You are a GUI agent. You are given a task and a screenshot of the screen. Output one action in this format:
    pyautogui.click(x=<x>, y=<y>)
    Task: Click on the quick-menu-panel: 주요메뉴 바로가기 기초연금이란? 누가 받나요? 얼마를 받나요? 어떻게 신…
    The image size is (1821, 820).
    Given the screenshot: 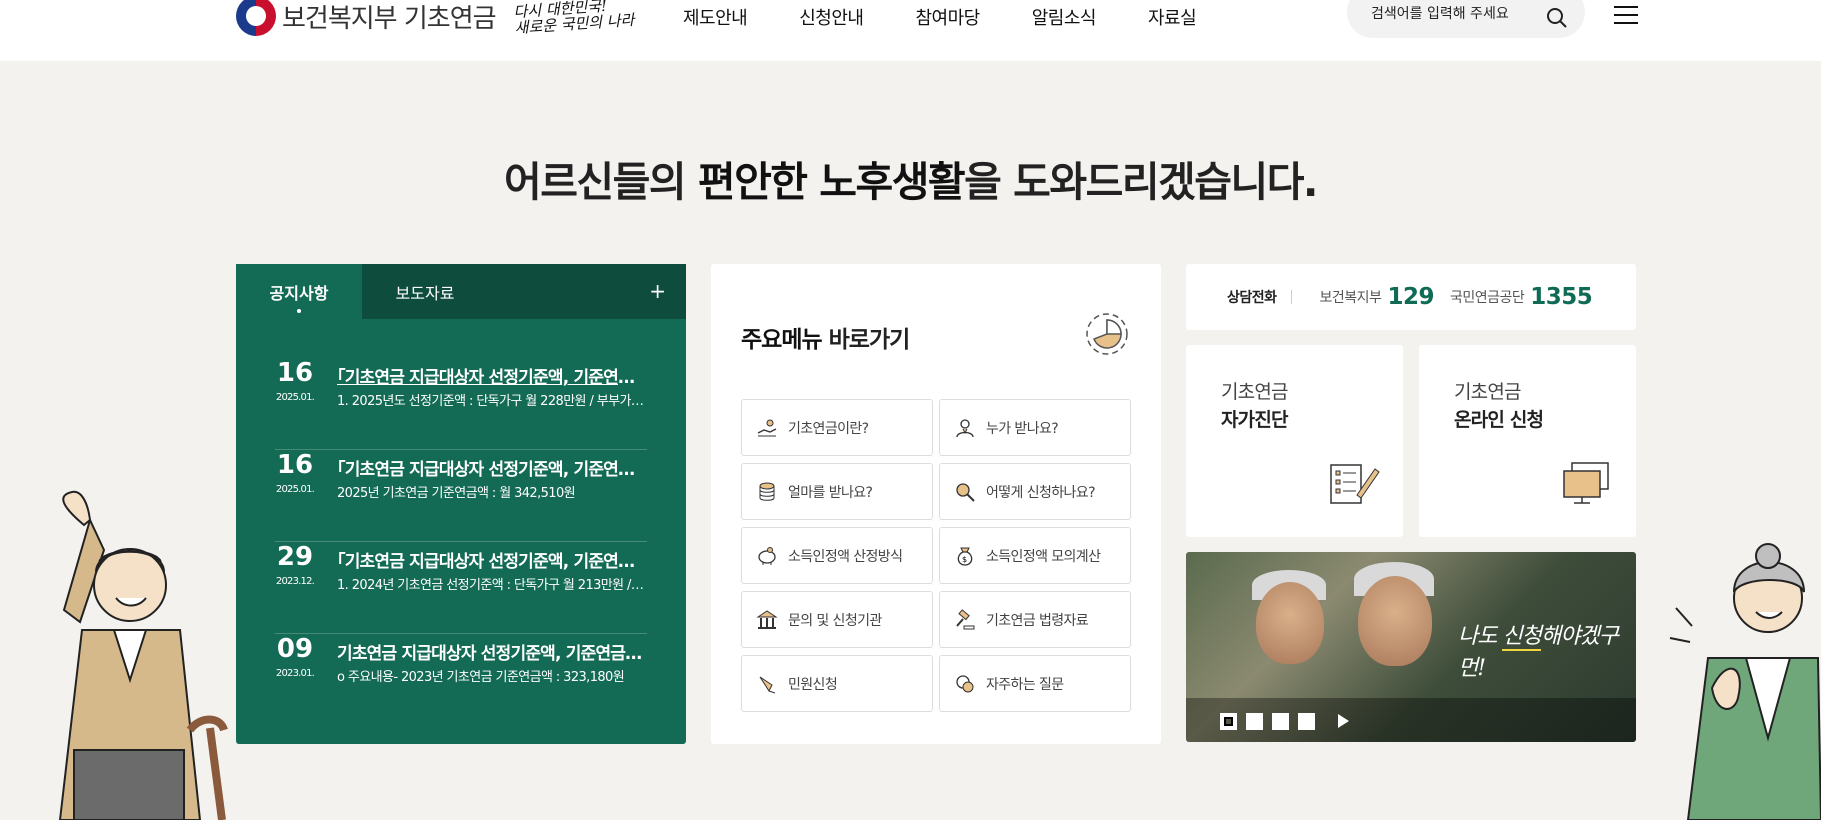 What is the action you would take?
    pyautogui.click(x=936, y=504)
    